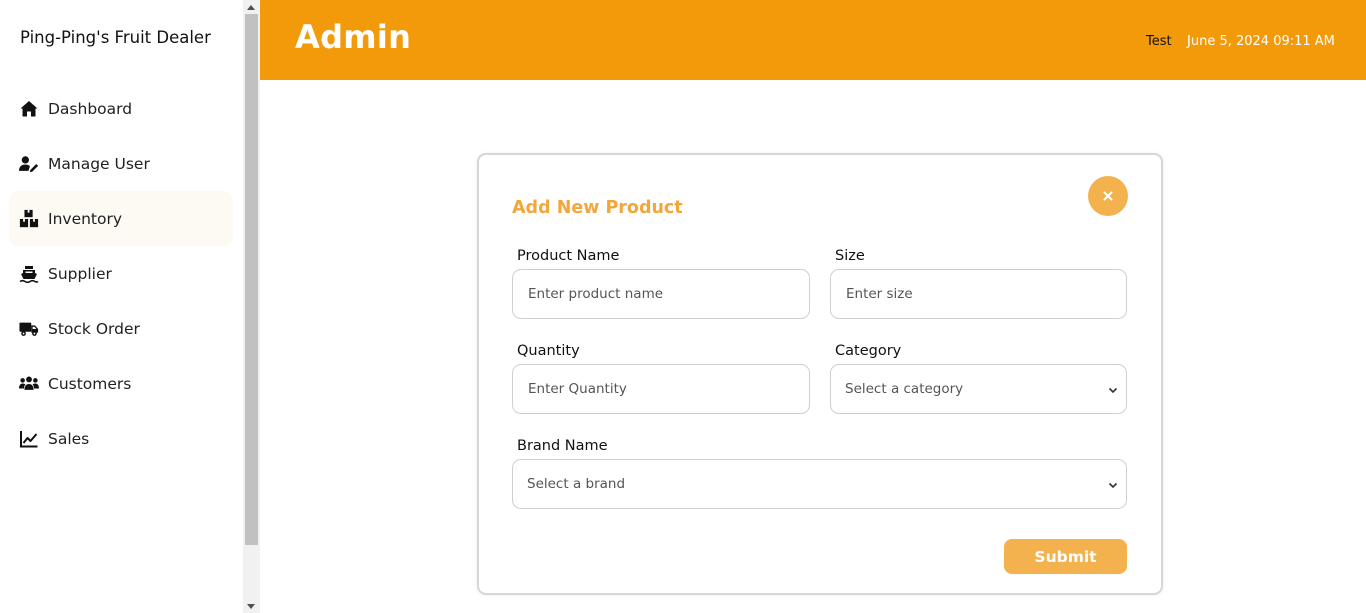  What do you see at coordinates (29, 438) in the screenshot?
I see `chart-line-icon` at bounding box center [29, 438].